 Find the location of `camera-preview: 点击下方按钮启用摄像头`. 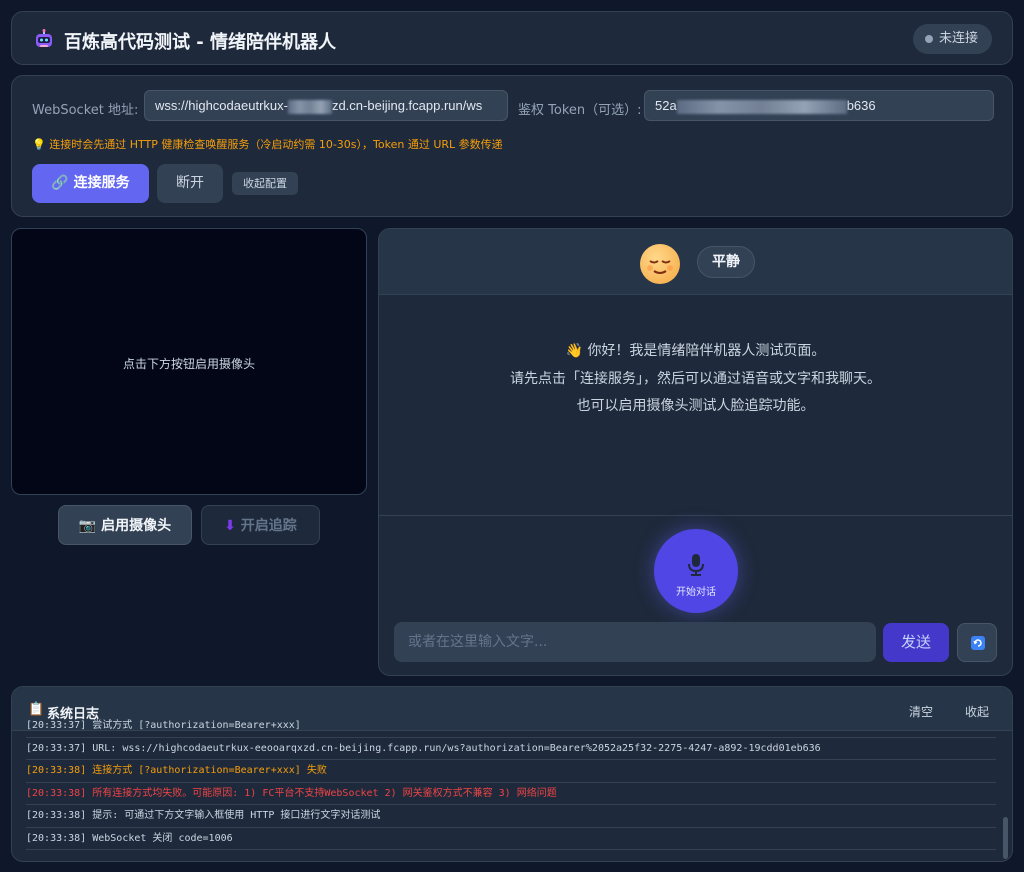

camera-preview: 点击下方按钮启用摄像头 is located at coordinates (189, 361).